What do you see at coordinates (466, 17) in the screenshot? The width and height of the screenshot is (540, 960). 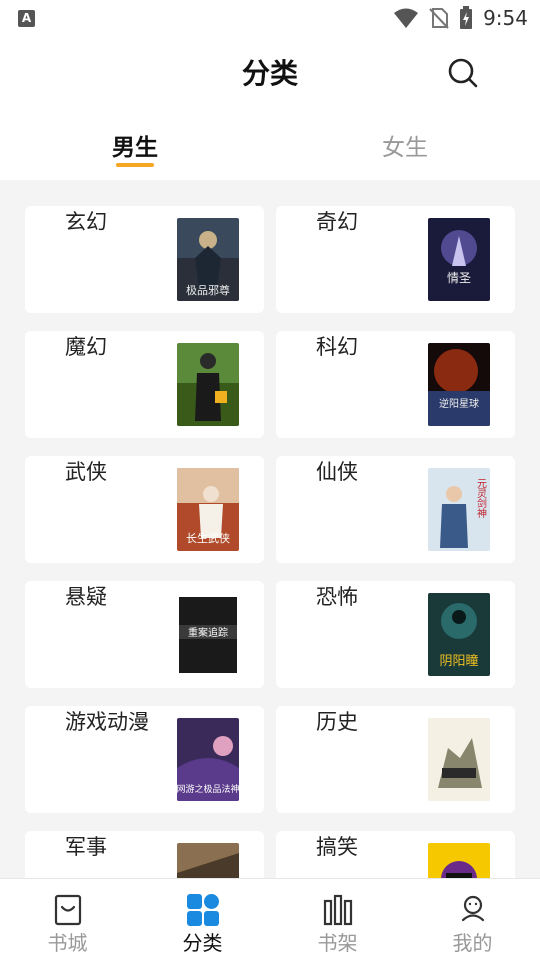 I see `battery-charging-icon` at bounding box center [466, 17].